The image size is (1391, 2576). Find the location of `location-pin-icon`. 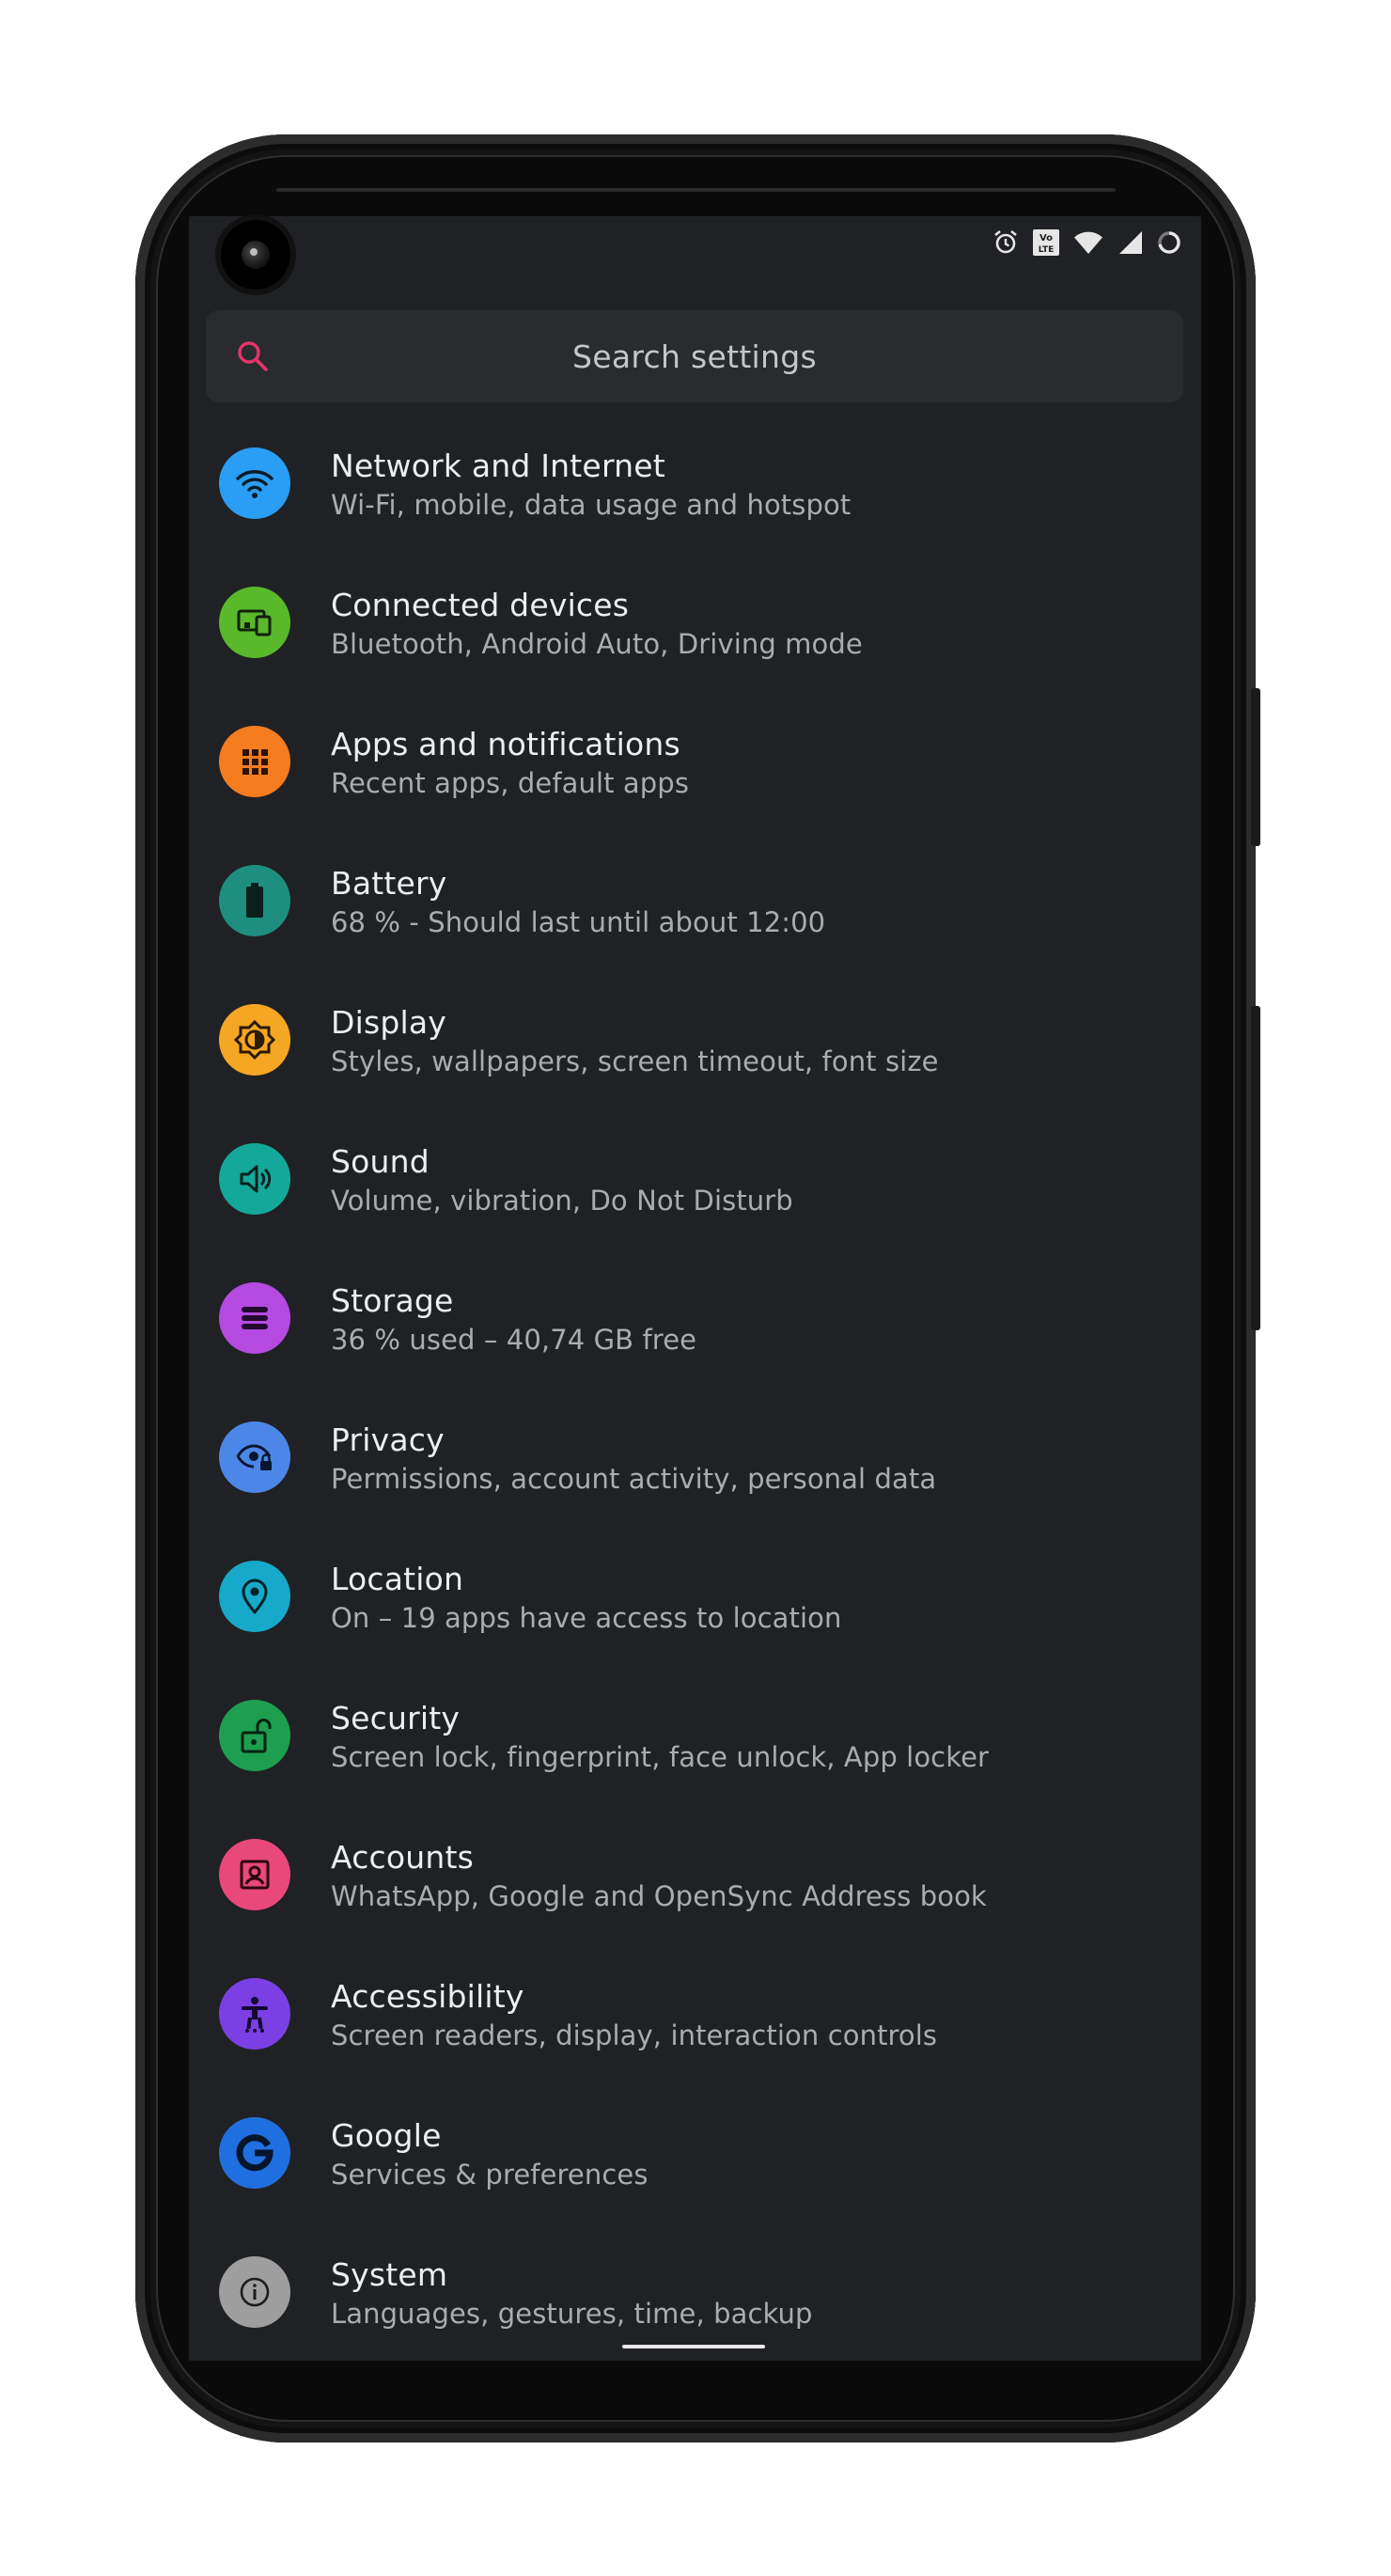

location-pin-icon is located at coordinates (254, 1597).